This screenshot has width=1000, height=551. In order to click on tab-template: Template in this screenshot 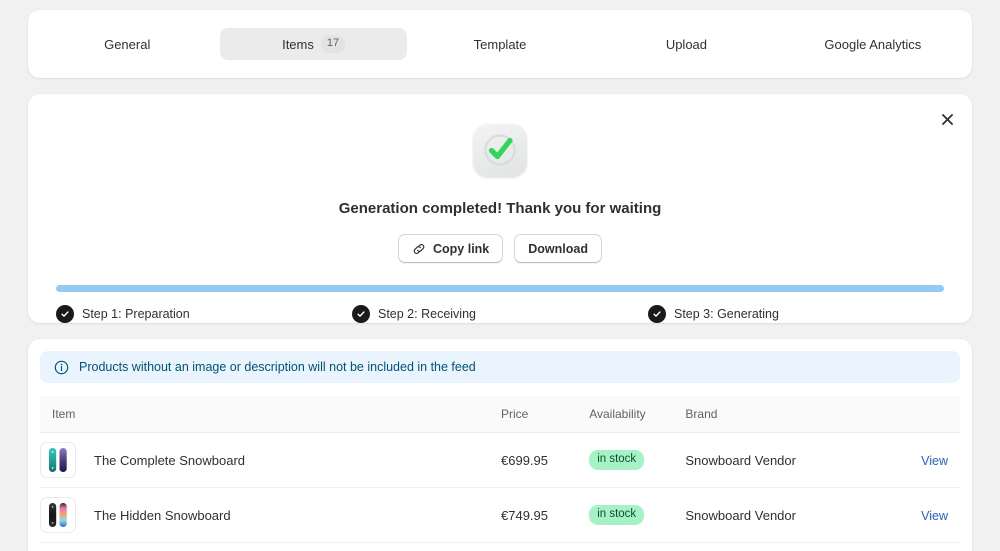, I will do `click(500, 44)`.